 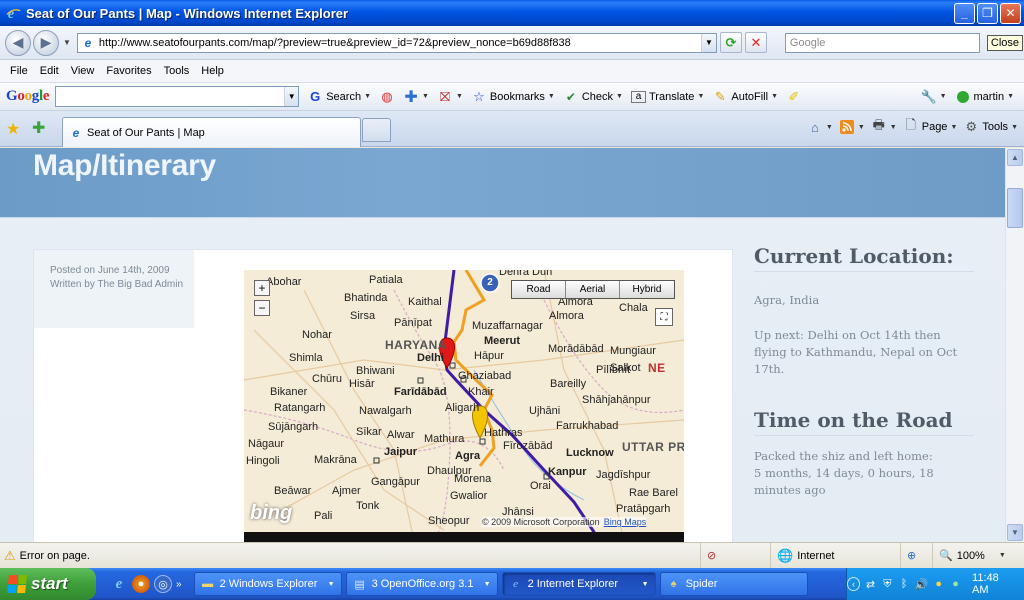 What do you see at coordinates (416, 97) in the screenshot?
I see `plus-button: ✚ ▼` at bounding box center [416, 97].